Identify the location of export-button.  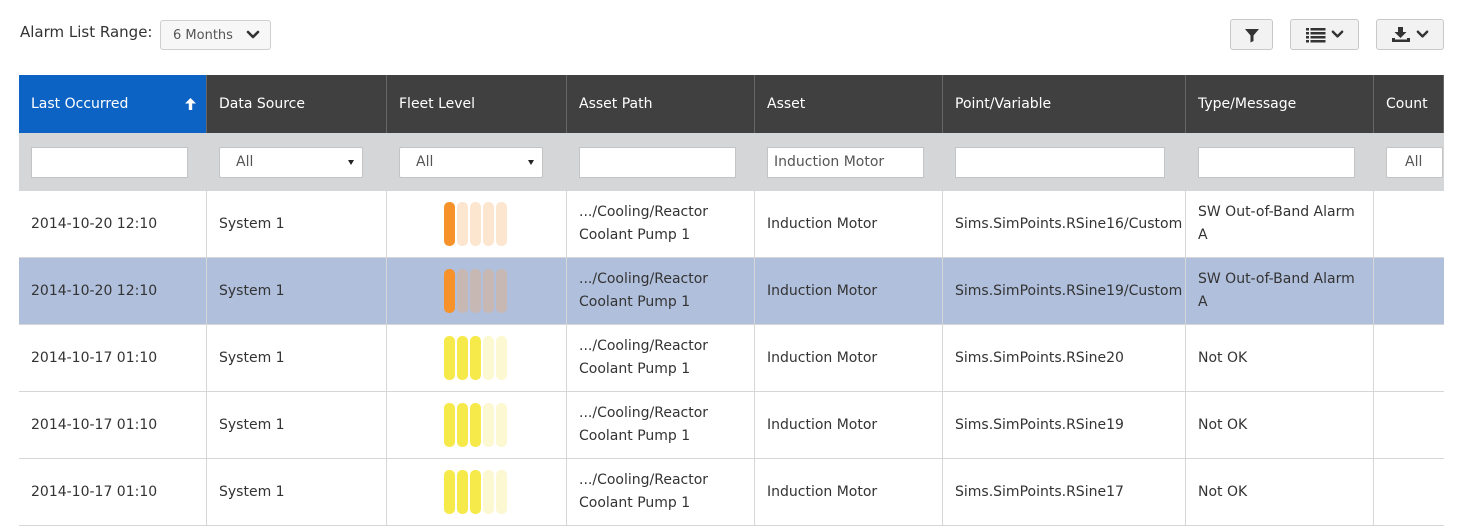
(1410, 34).